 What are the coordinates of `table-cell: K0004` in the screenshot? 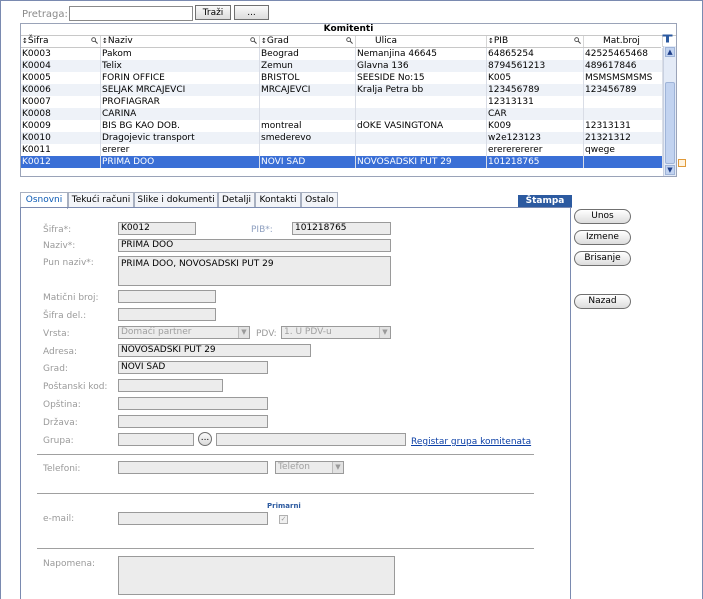 It's located at (61, 66).